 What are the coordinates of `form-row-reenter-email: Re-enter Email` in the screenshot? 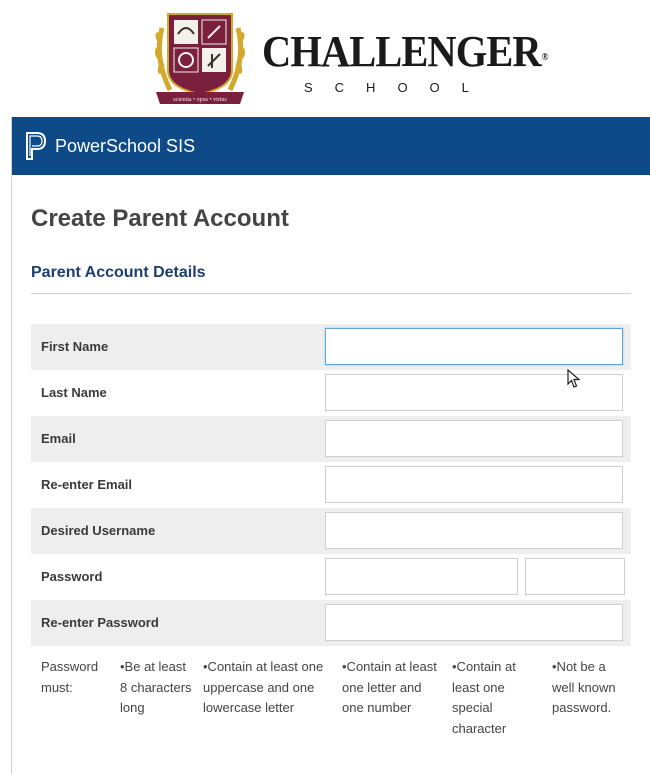 It's located at (331, 485).